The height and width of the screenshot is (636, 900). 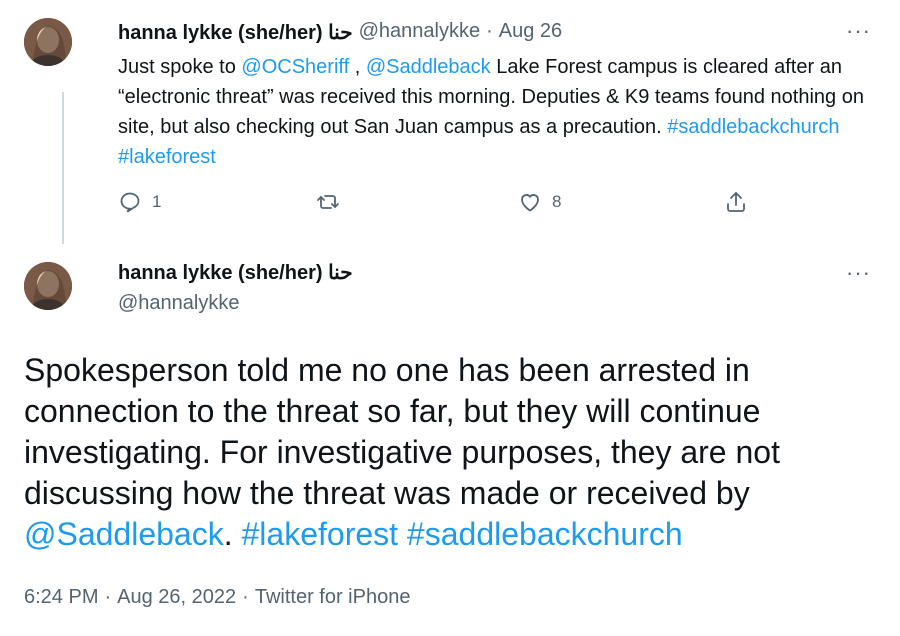 I want to click on text-segment: ., so click(x=232, y=534).